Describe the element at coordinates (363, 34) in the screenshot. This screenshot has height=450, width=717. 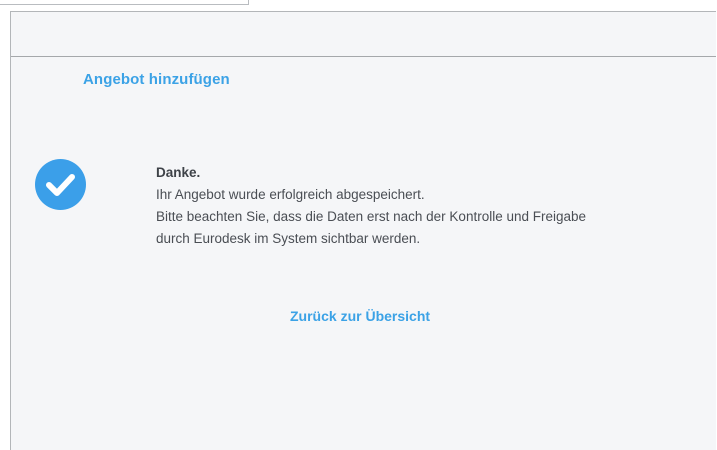
I see `panel-header` at that location.